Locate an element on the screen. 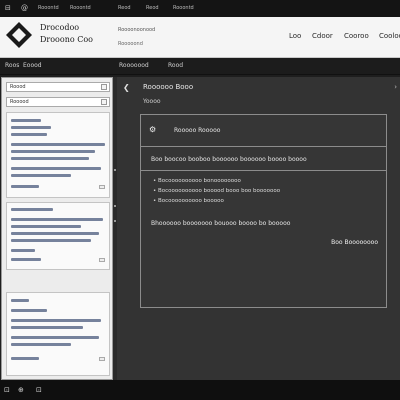  back-chevron-icon: ❮ is located at coordinates (126, 87).